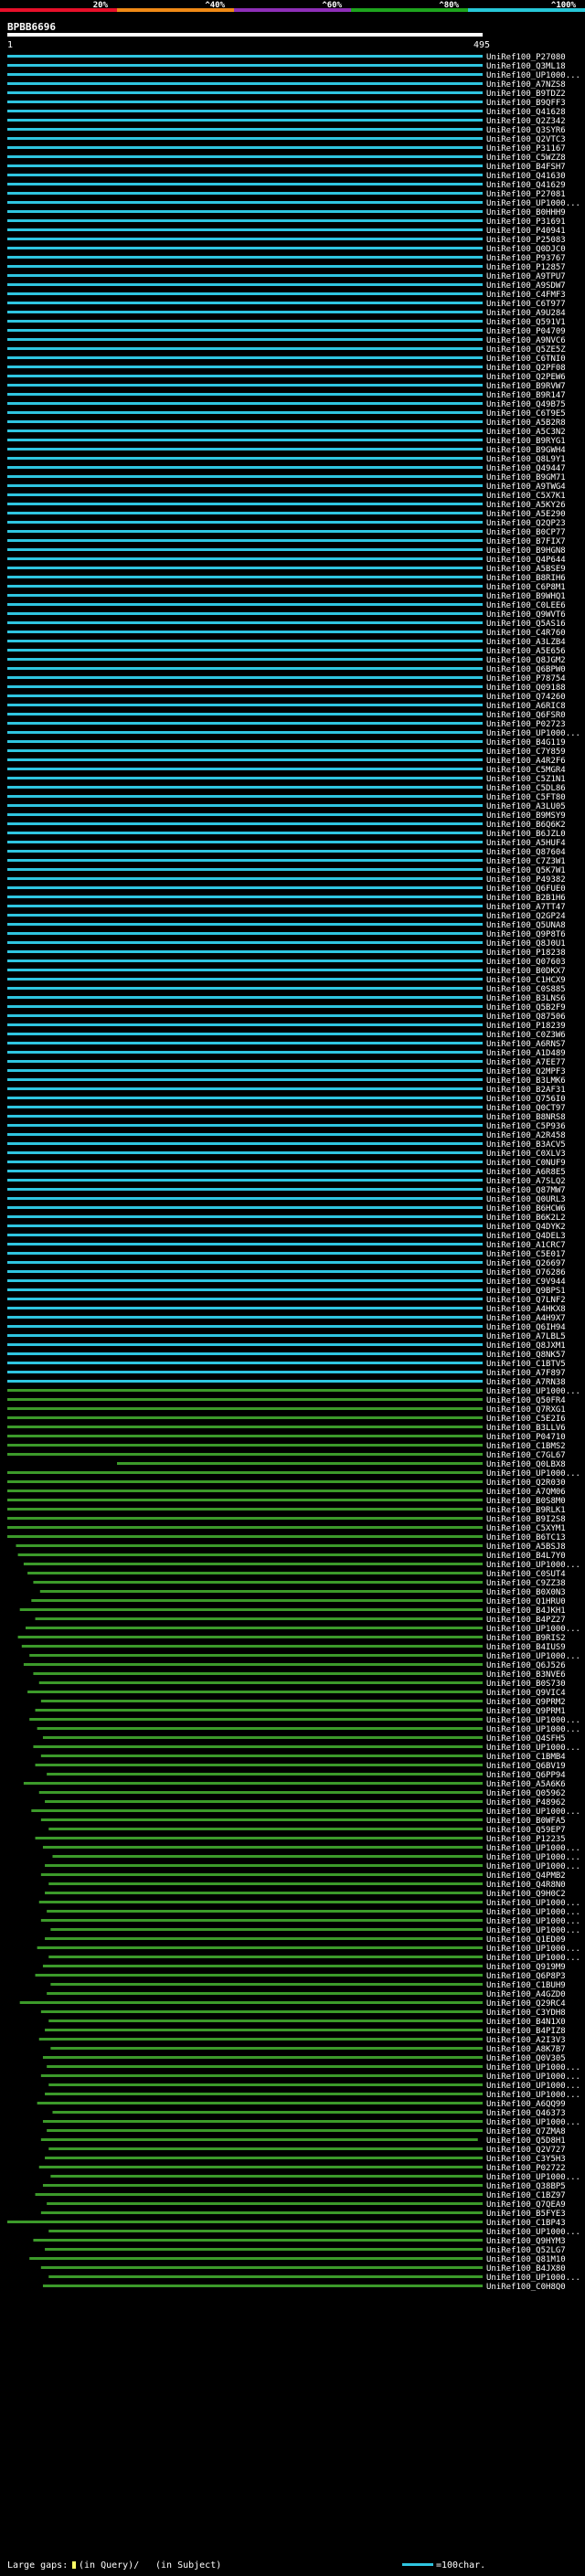  What do you see at coordinates (286, 1400) in the screenshot?
I see `hit-row: UniRef100_Q50FR4` at bounding box center [286, 1400].